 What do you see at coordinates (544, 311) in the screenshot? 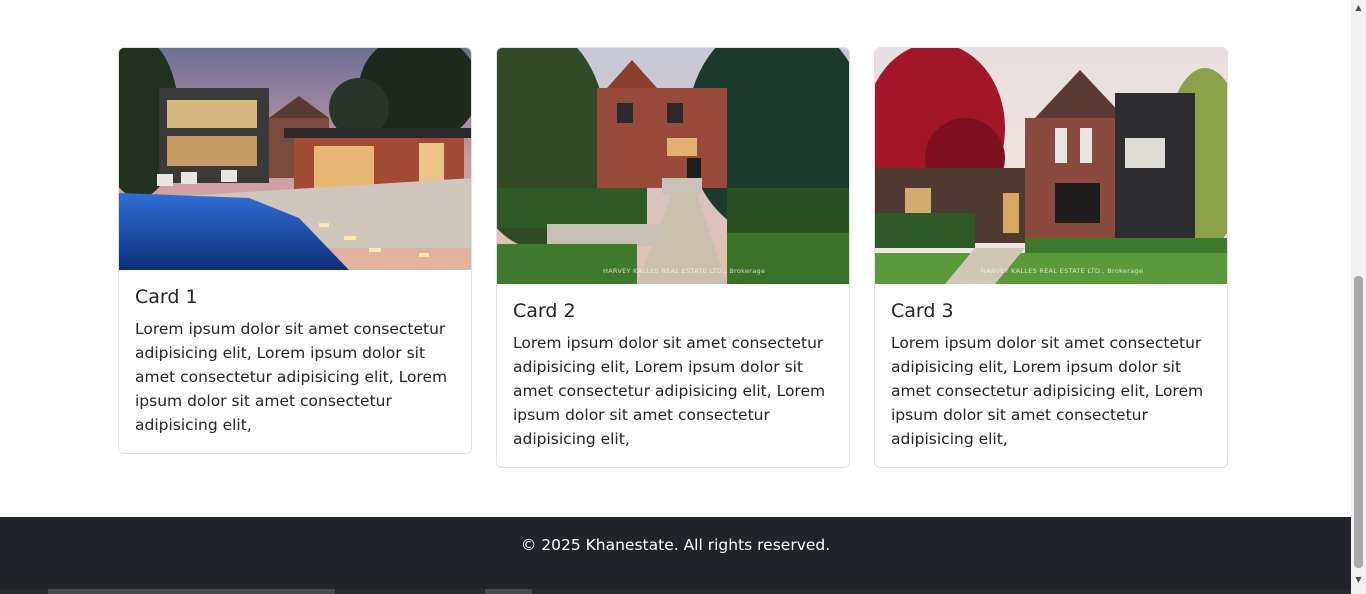
I see `card-2-title: Card 2` at bounding box center [544, 311].